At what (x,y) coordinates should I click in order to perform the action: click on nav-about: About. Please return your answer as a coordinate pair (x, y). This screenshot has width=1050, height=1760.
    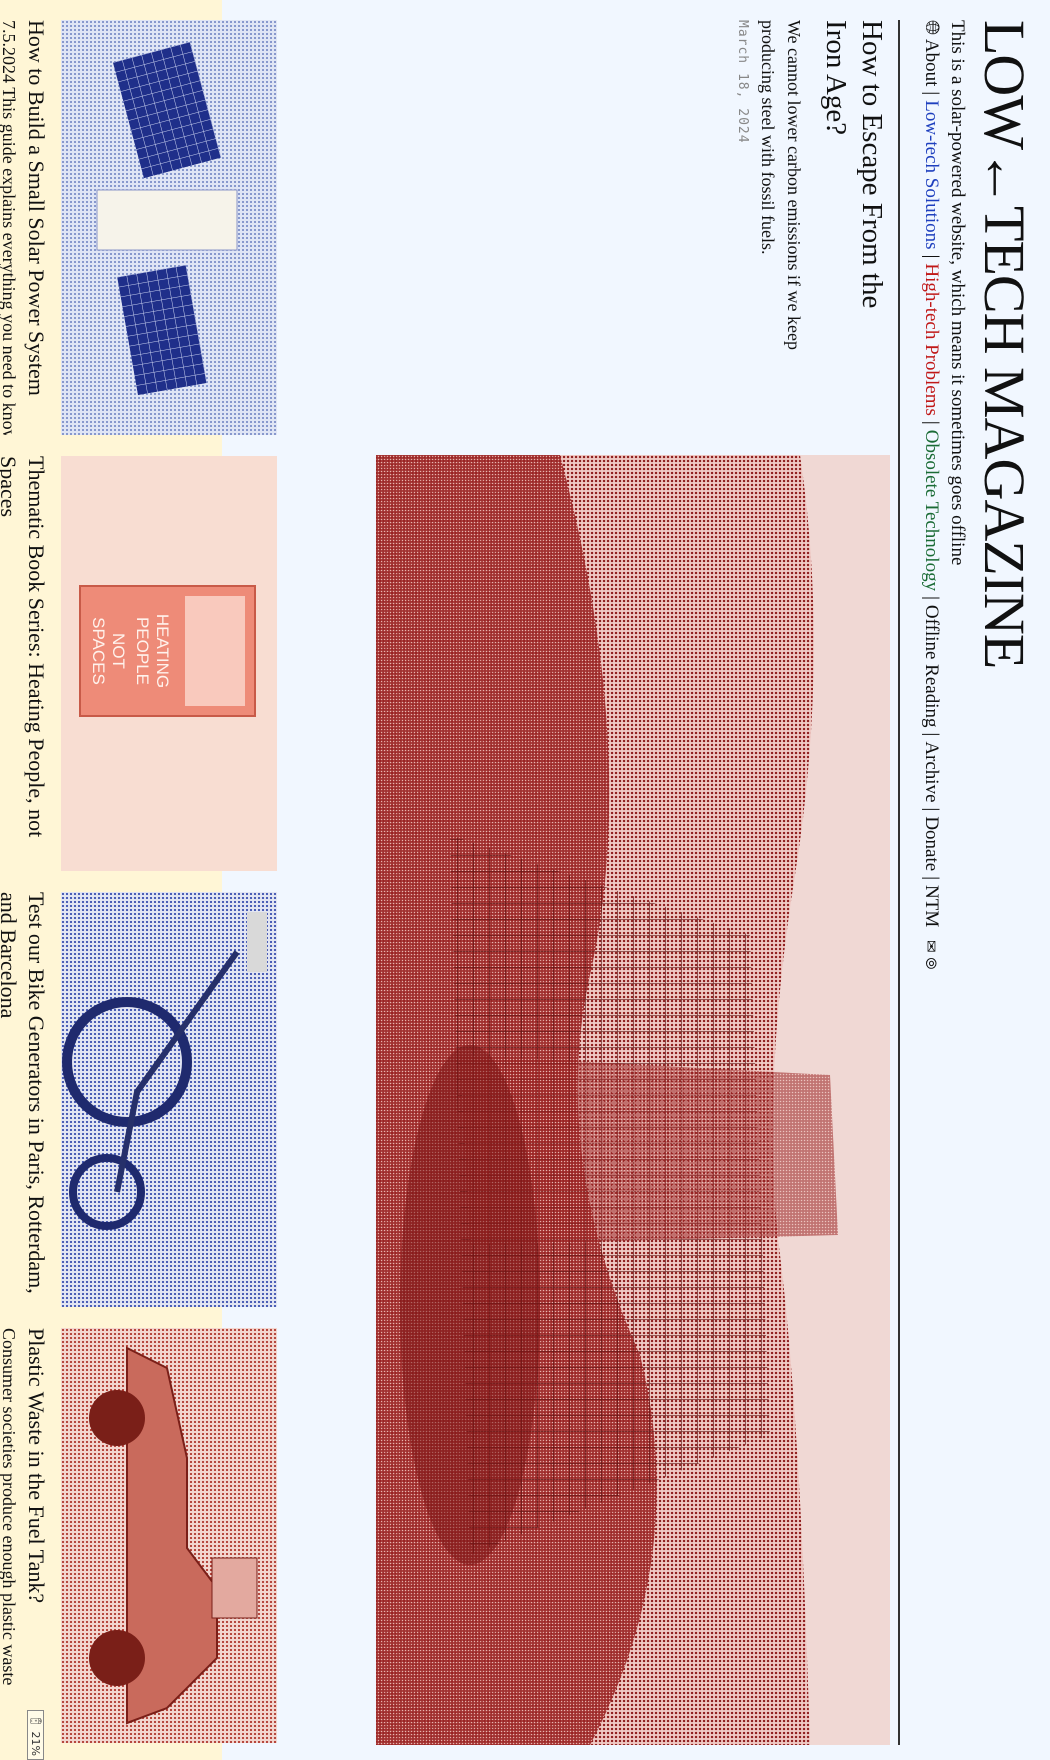
    Looking at the image, I should click on (931, 63).